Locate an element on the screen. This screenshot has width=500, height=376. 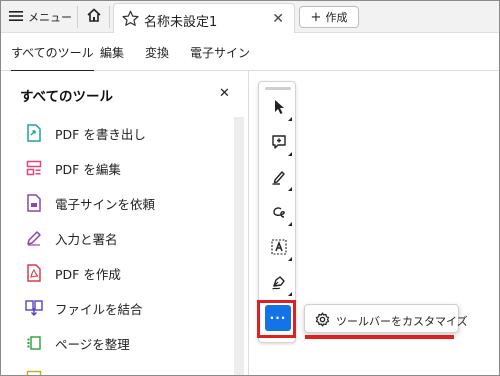
fill-sign-pen-icon is located at coordinates (279, 284).